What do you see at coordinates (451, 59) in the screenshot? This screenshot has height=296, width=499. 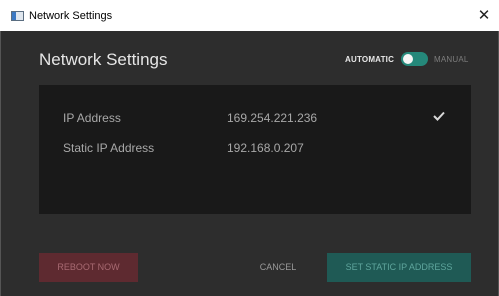 I see `manual-mode-label: MANUAL` at bounding box center [451, 59].